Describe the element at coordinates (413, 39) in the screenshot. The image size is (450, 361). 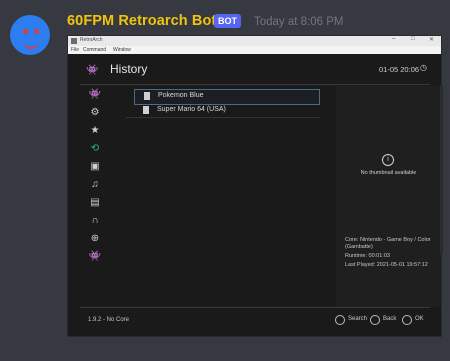
I see `maximize-icon: □` at that location.